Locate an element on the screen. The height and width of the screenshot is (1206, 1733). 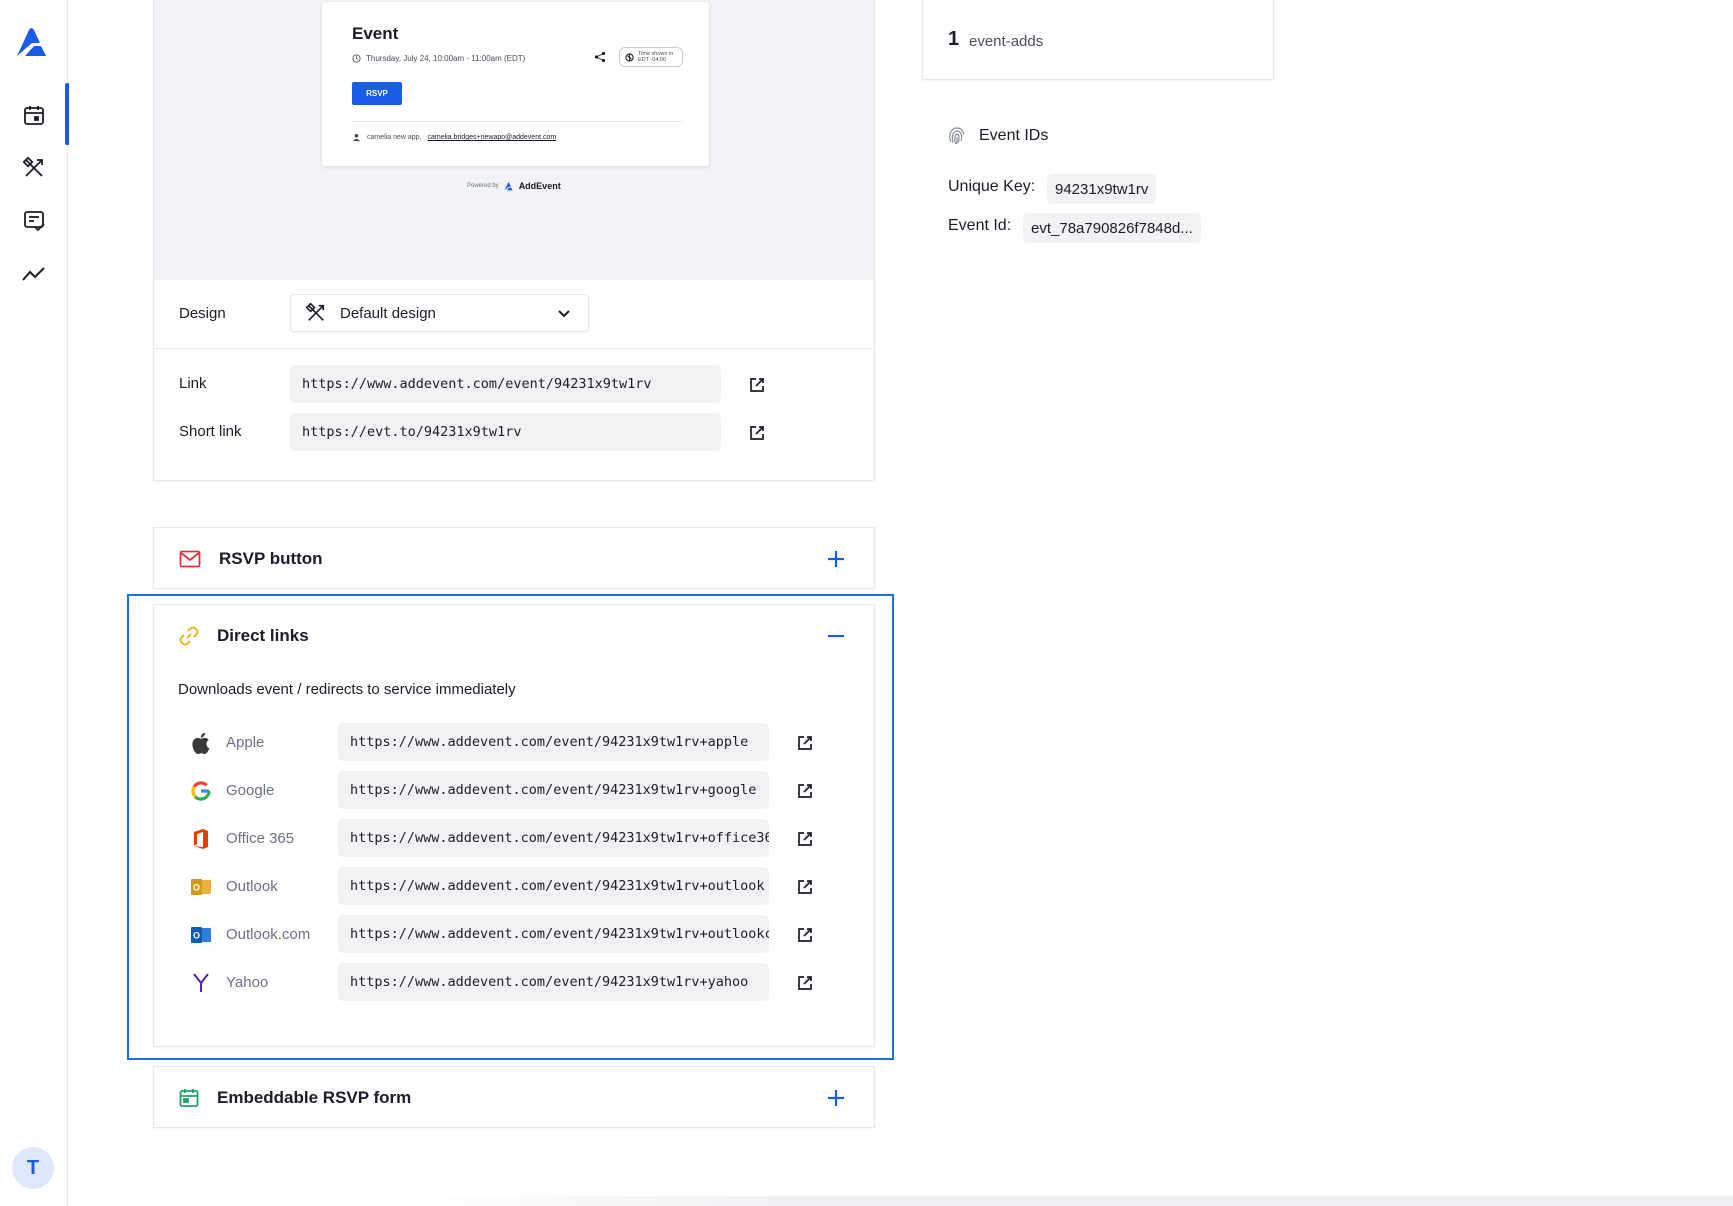
event-id-label: Event Id: is located at coordinates (980, 225).